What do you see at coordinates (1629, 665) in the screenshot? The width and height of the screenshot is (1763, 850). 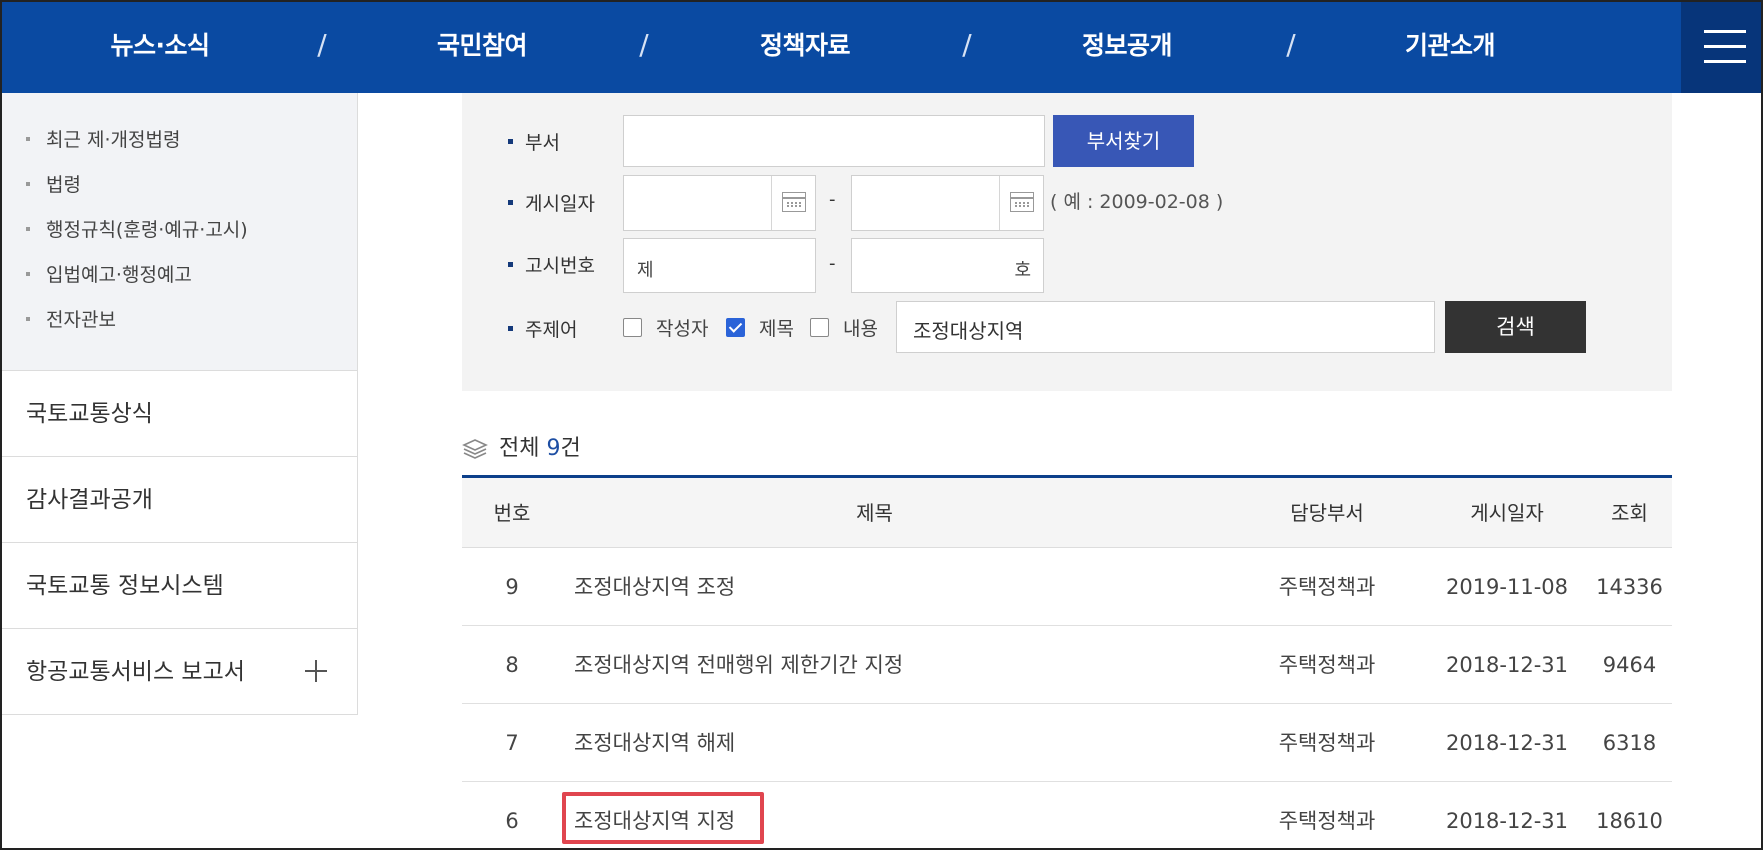 I see `row-views: 9464` at bounding box center [1629, 665].